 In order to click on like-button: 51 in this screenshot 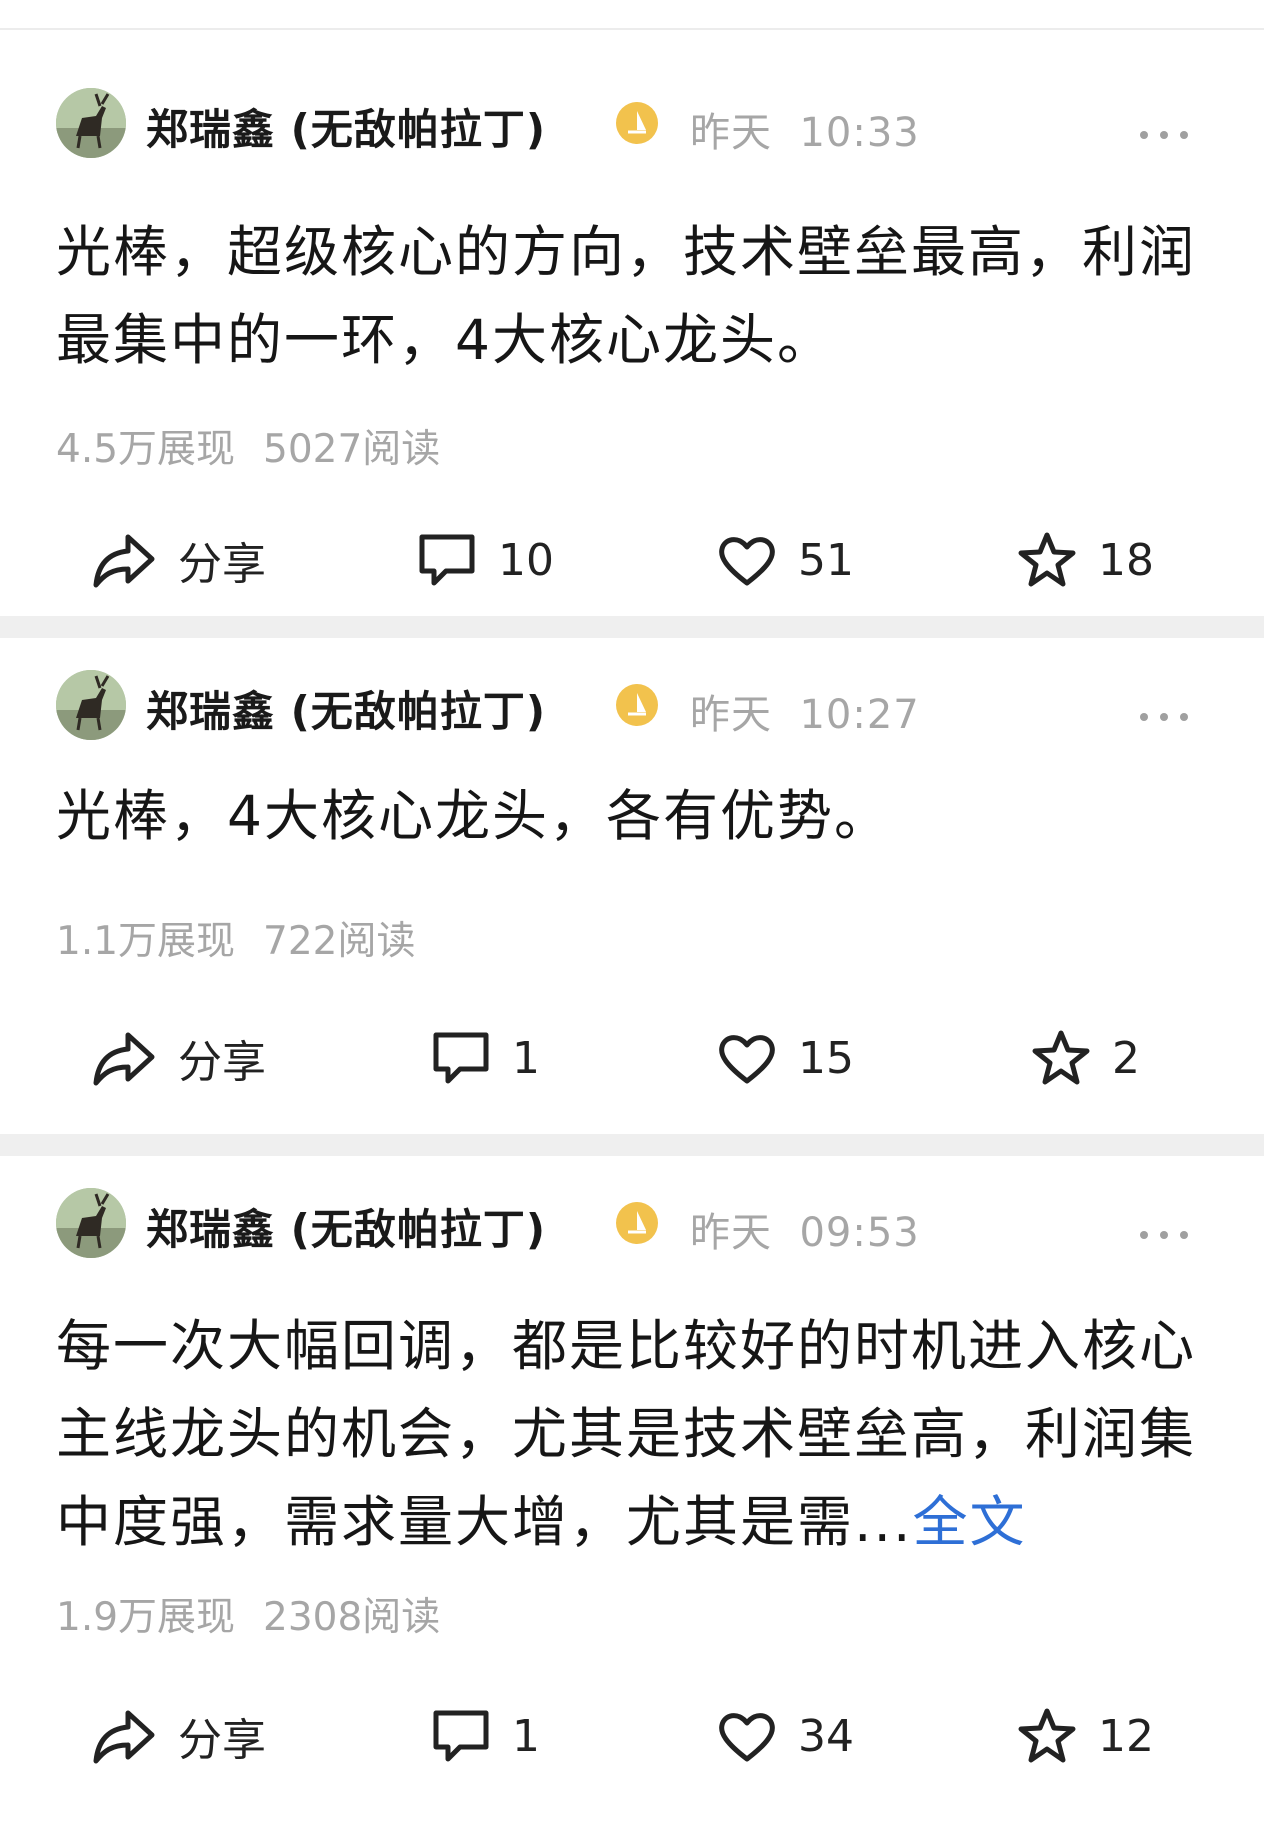, I will do `click(785, 560)`.